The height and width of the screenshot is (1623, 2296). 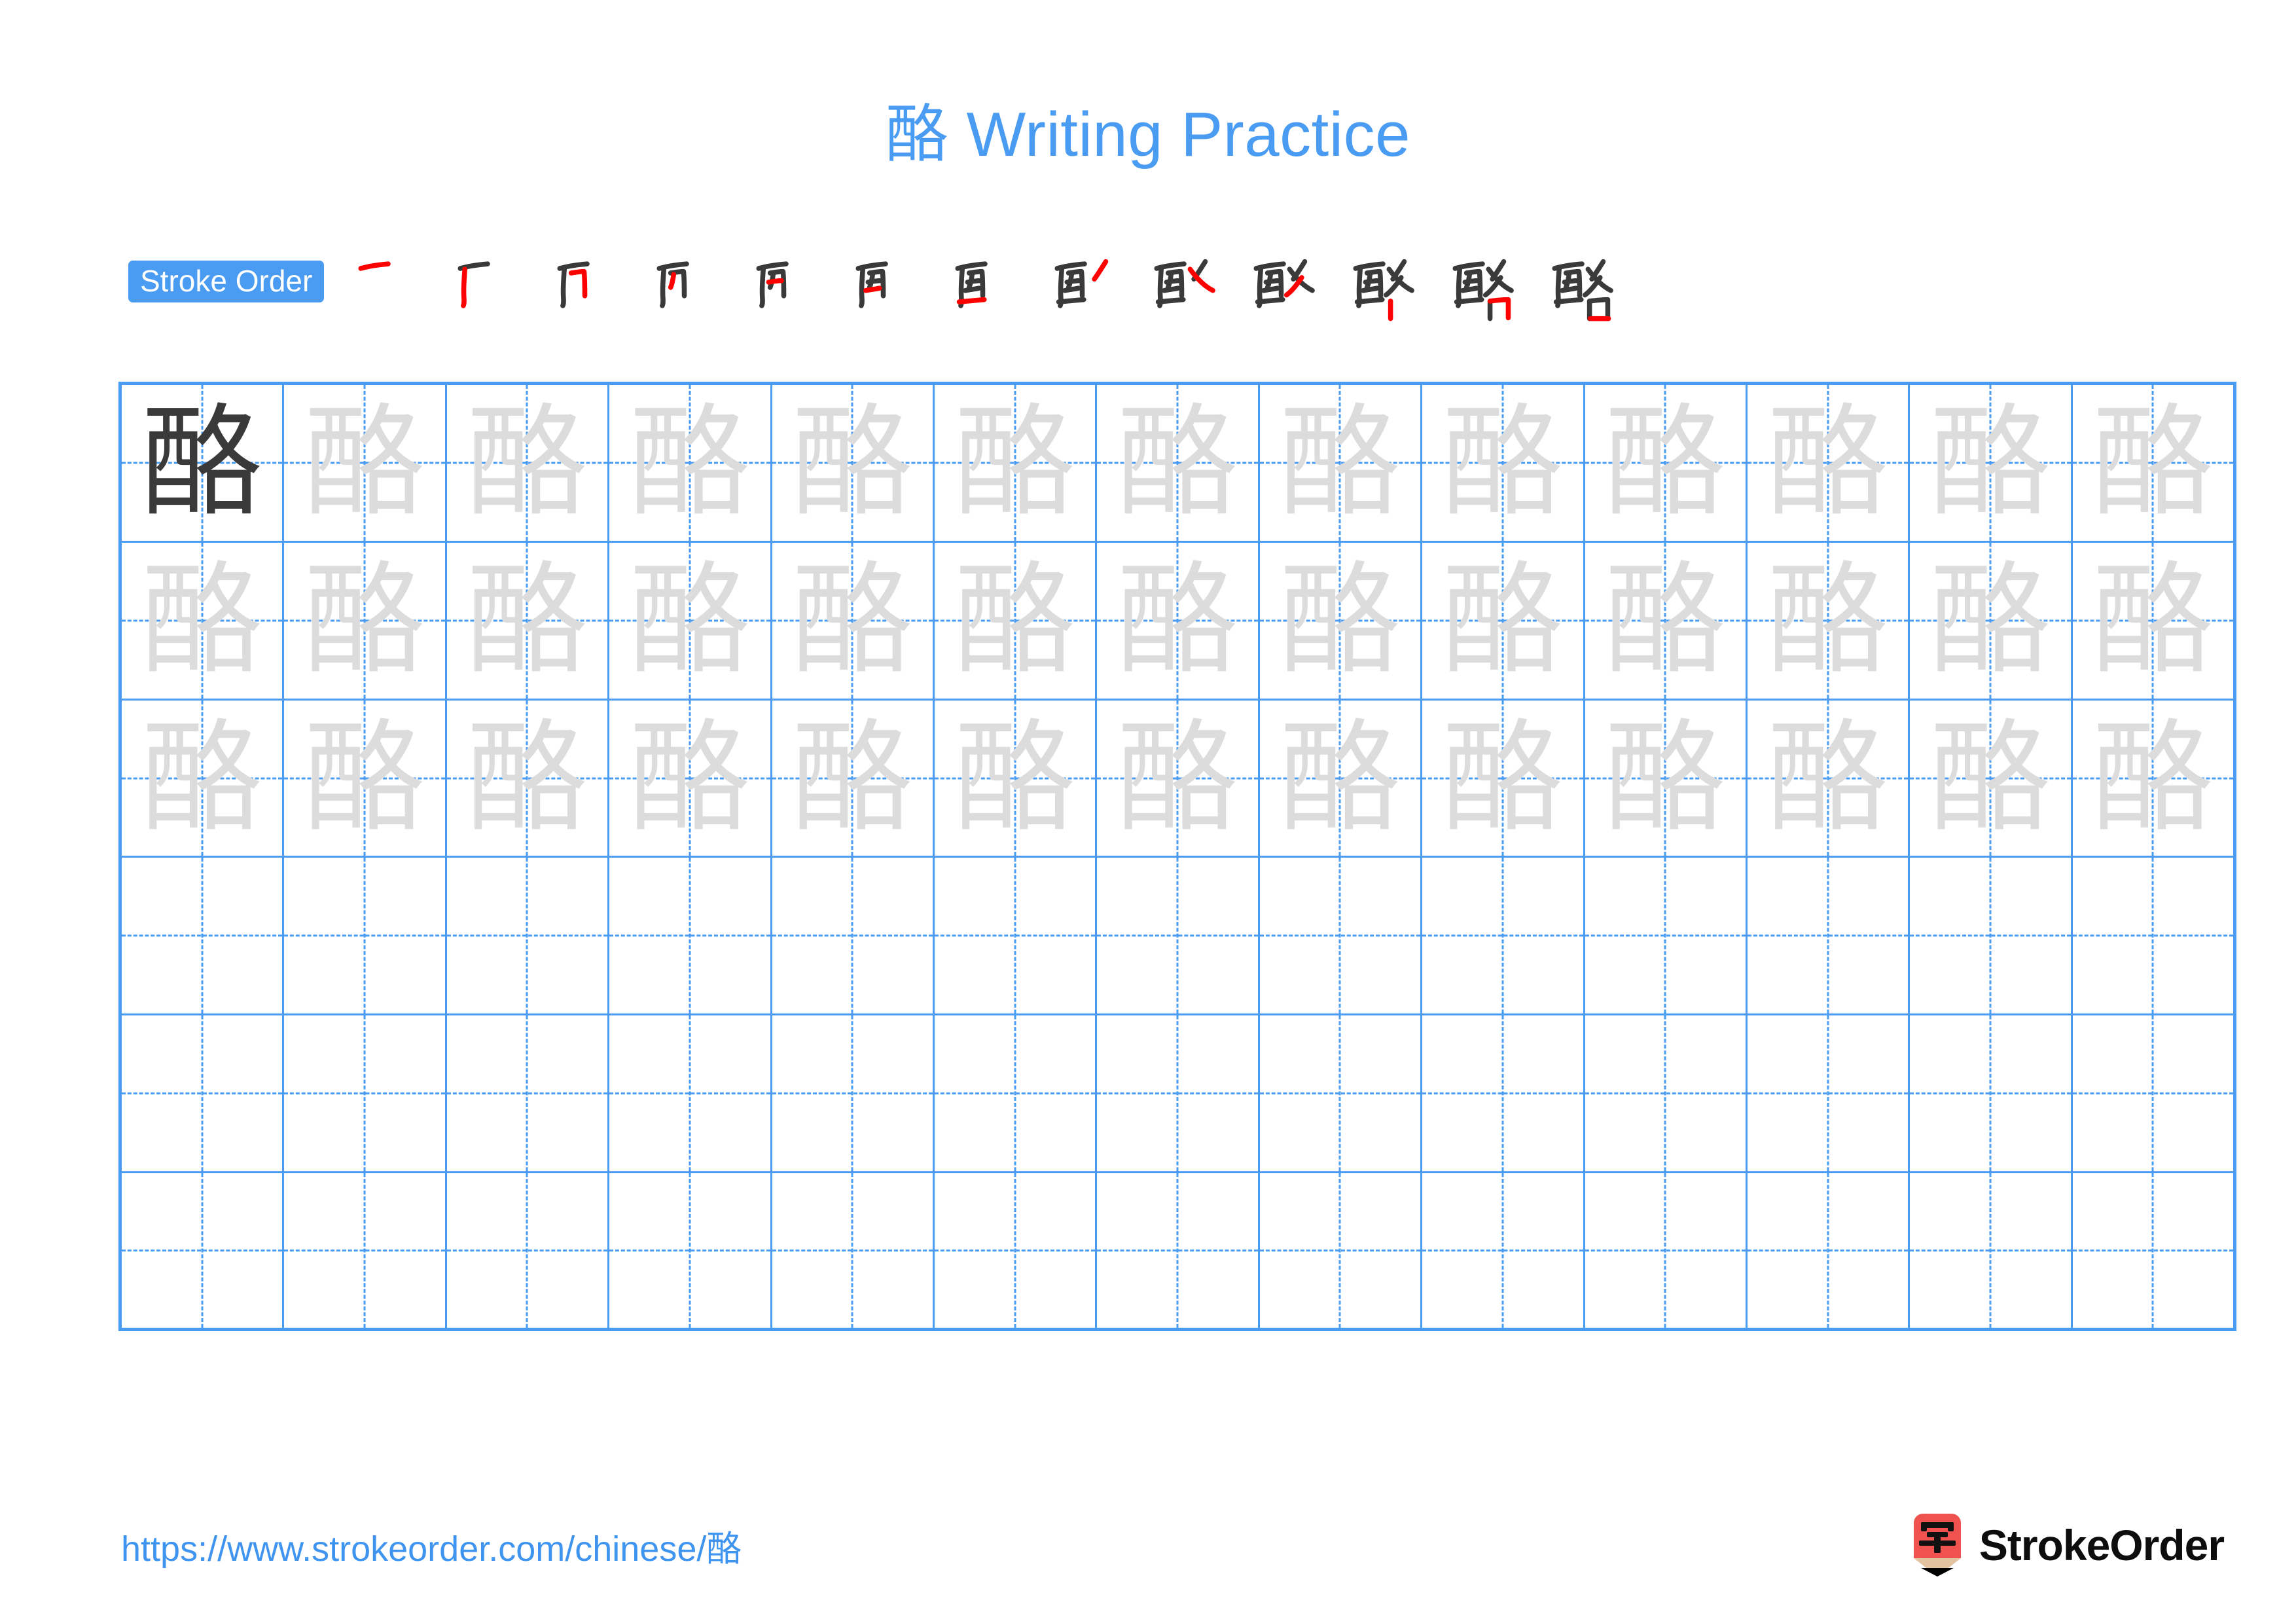 I want to click on grid-cell-r6-c13, so click(x=2154, y=1252).